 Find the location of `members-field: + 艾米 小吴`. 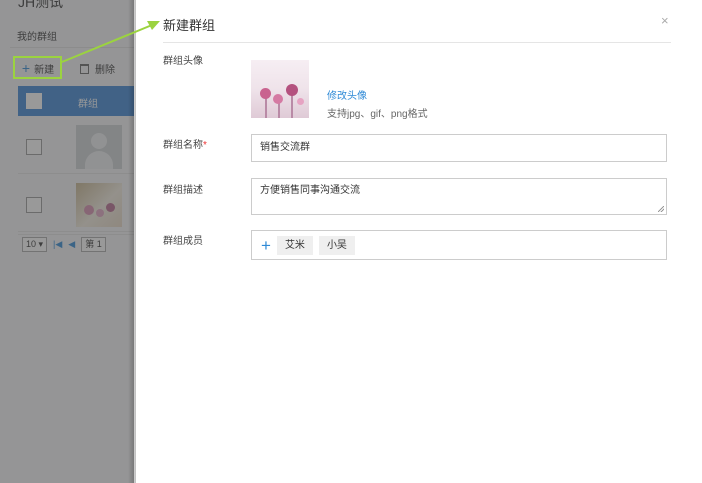

members-field: + 艾米 小吴 is located at coordinates (459, 245).